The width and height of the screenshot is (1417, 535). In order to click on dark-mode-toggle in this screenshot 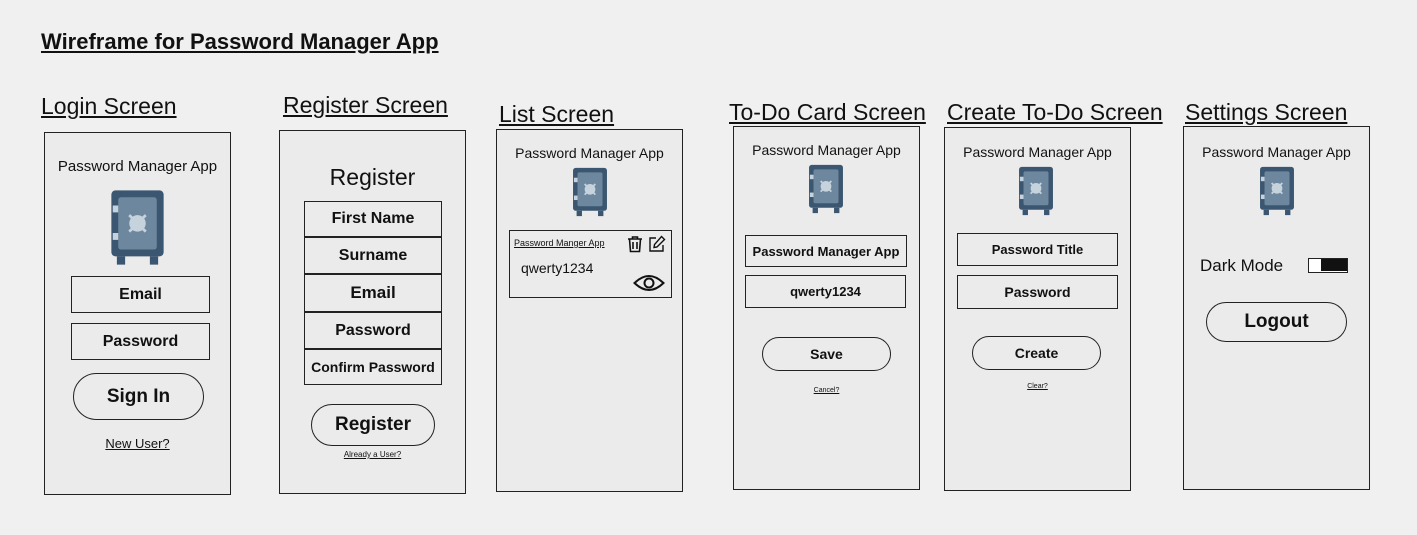, I will do `click(1328, 265)`.